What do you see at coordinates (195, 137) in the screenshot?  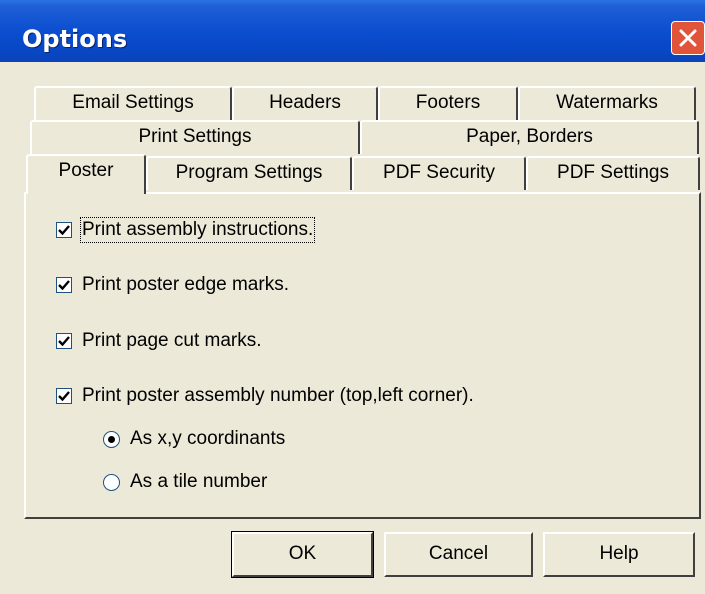 I see `tab-print-settings: Print Settings` at bounding box center [195, 137].